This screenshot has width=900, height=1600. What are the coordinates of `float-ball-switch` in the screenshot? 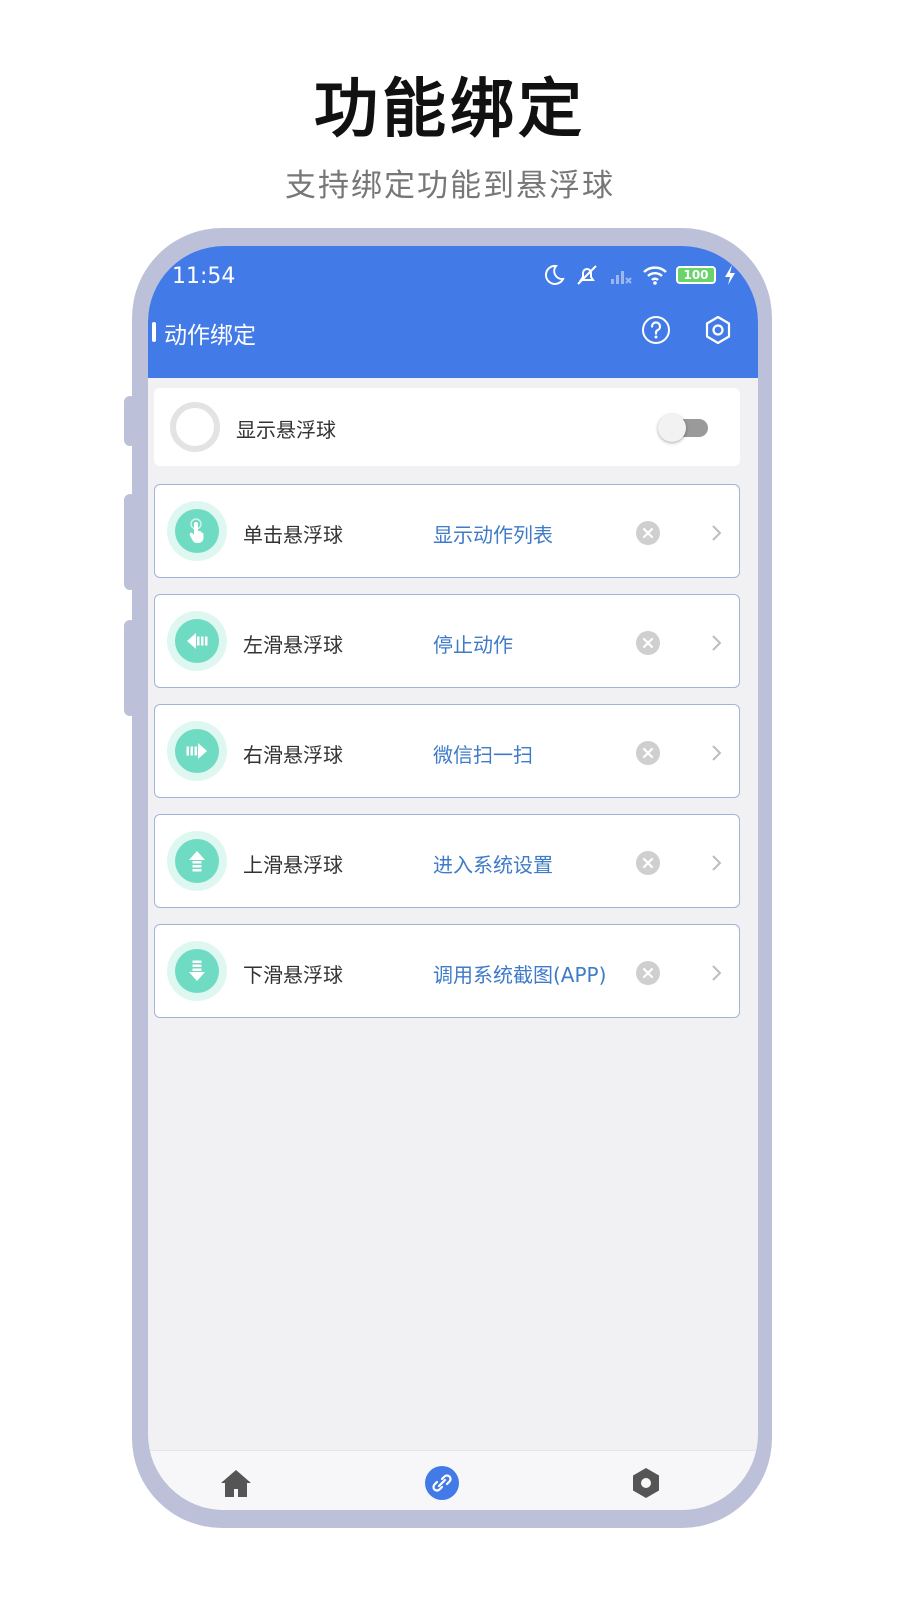 It's located at (683, 428).